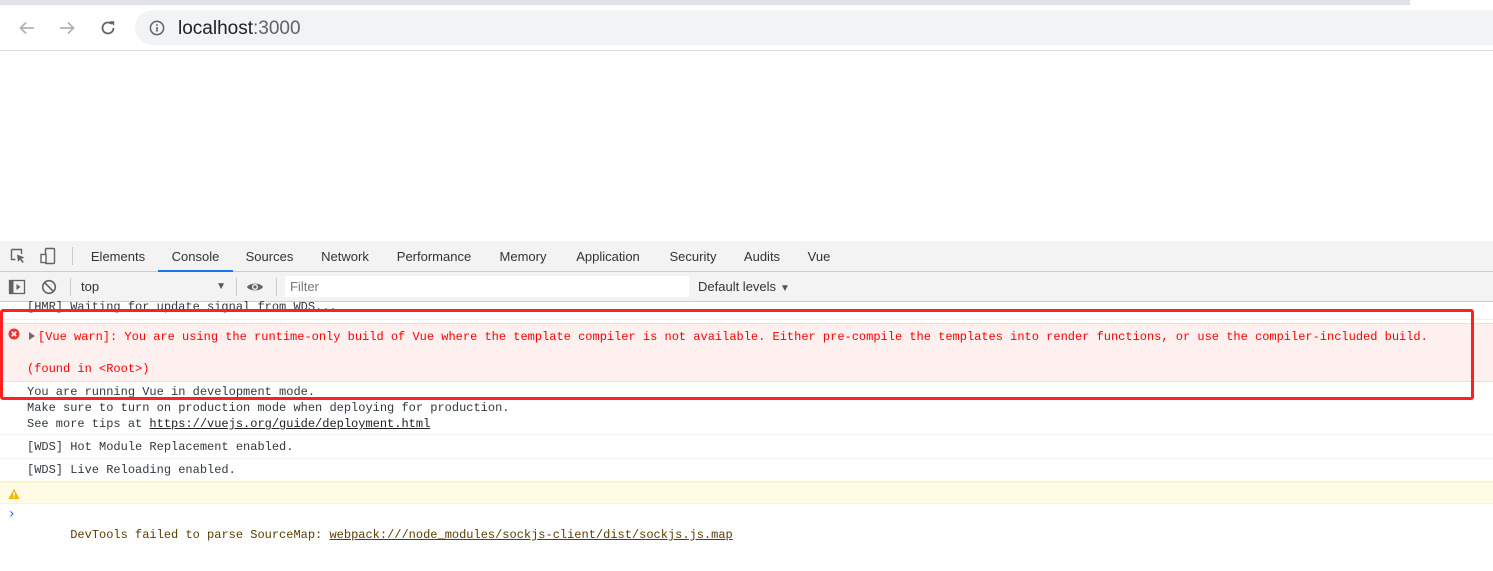  Describe the element at coordinates (762, 256) in the screenshot. I see `tab-audits: Audits` at that location.